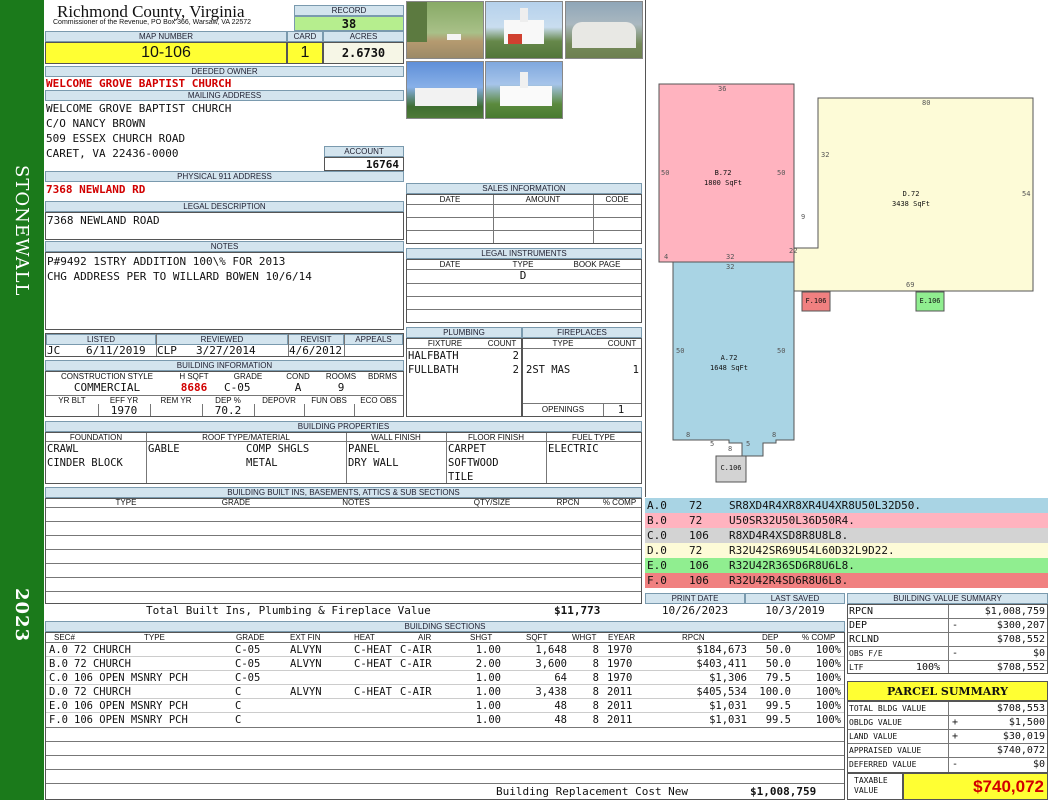  I want to click on vector-id: E.0, so click(657, 565).